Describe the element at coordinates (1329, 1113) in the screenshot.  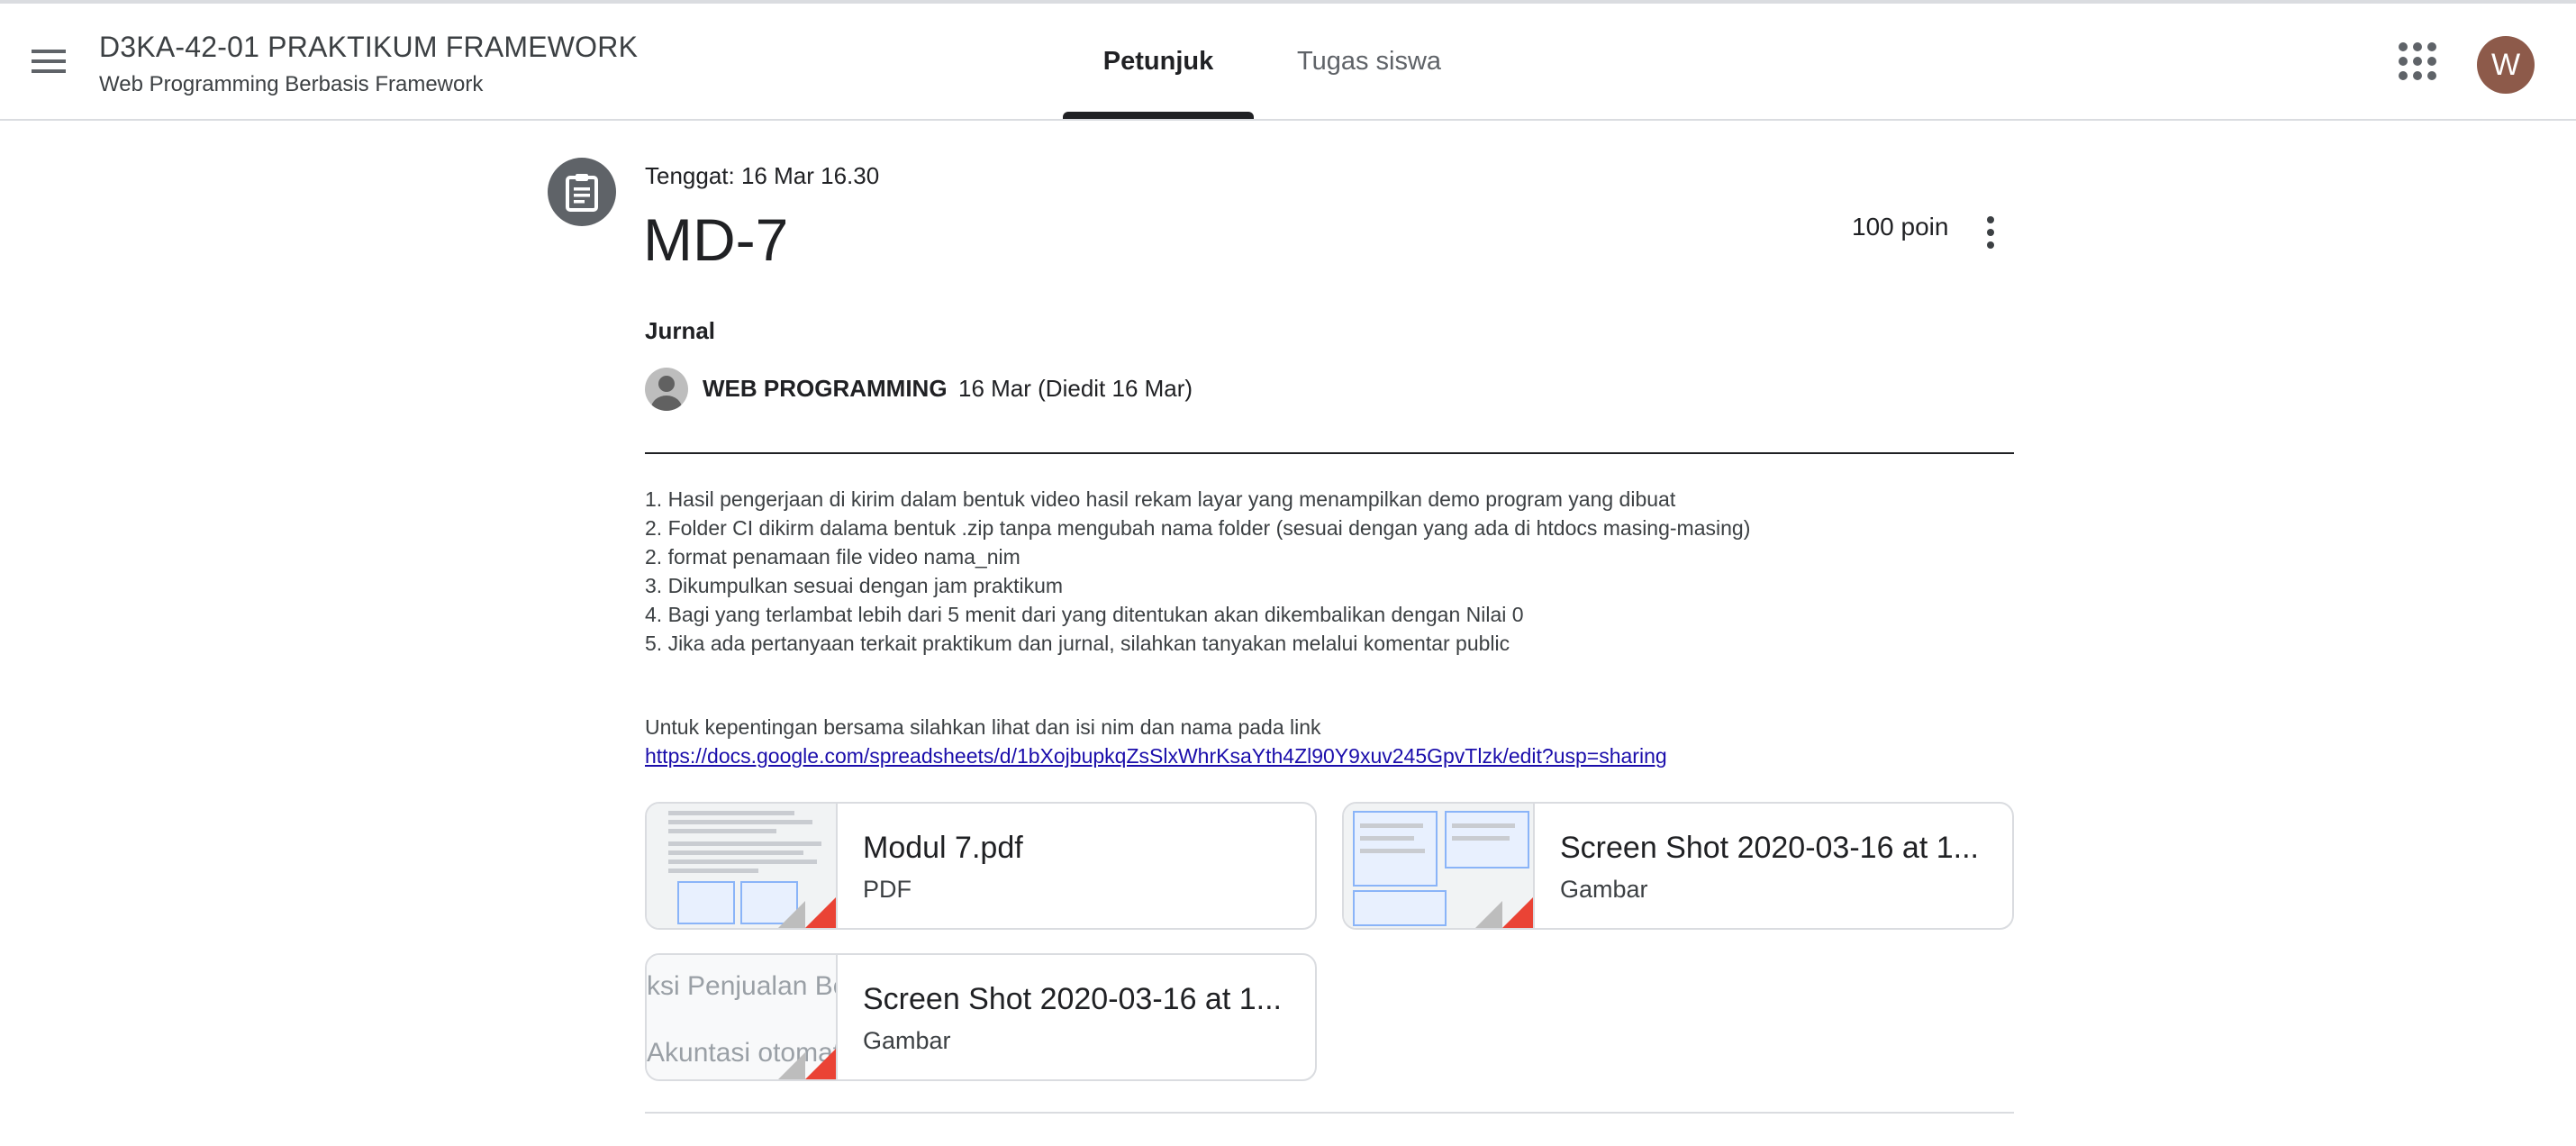
I see `bottom-divider` at that location.